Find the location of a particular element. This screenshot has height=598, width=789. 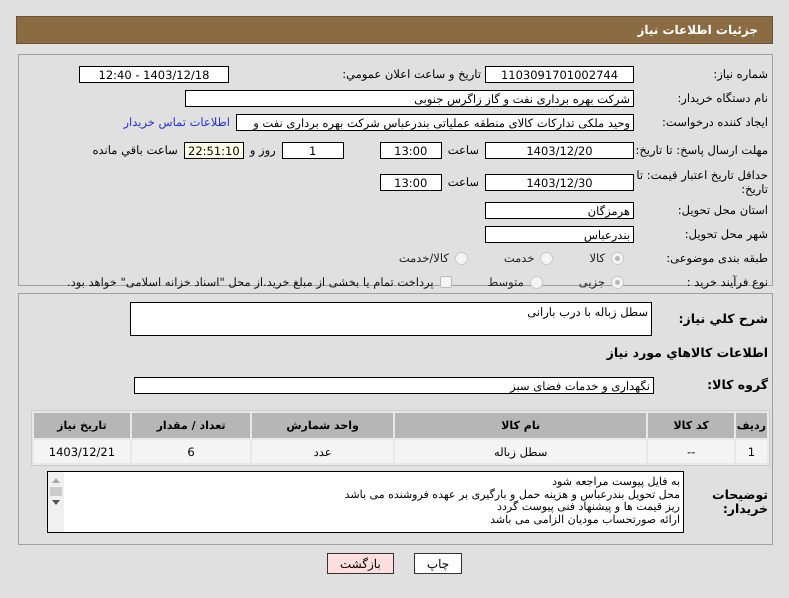

table-cell: 1 is located at coordinates (751, 451).